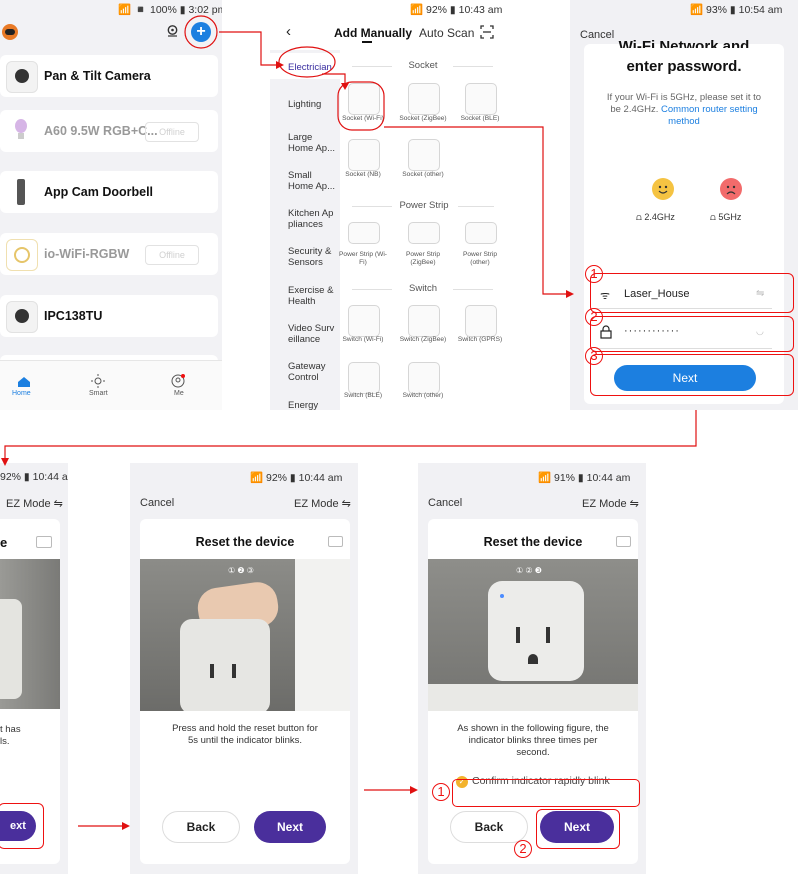 This screenshot has height=874, width=798. I want to click on switch-ble-label: Switch (BLE), so click(363, 395).